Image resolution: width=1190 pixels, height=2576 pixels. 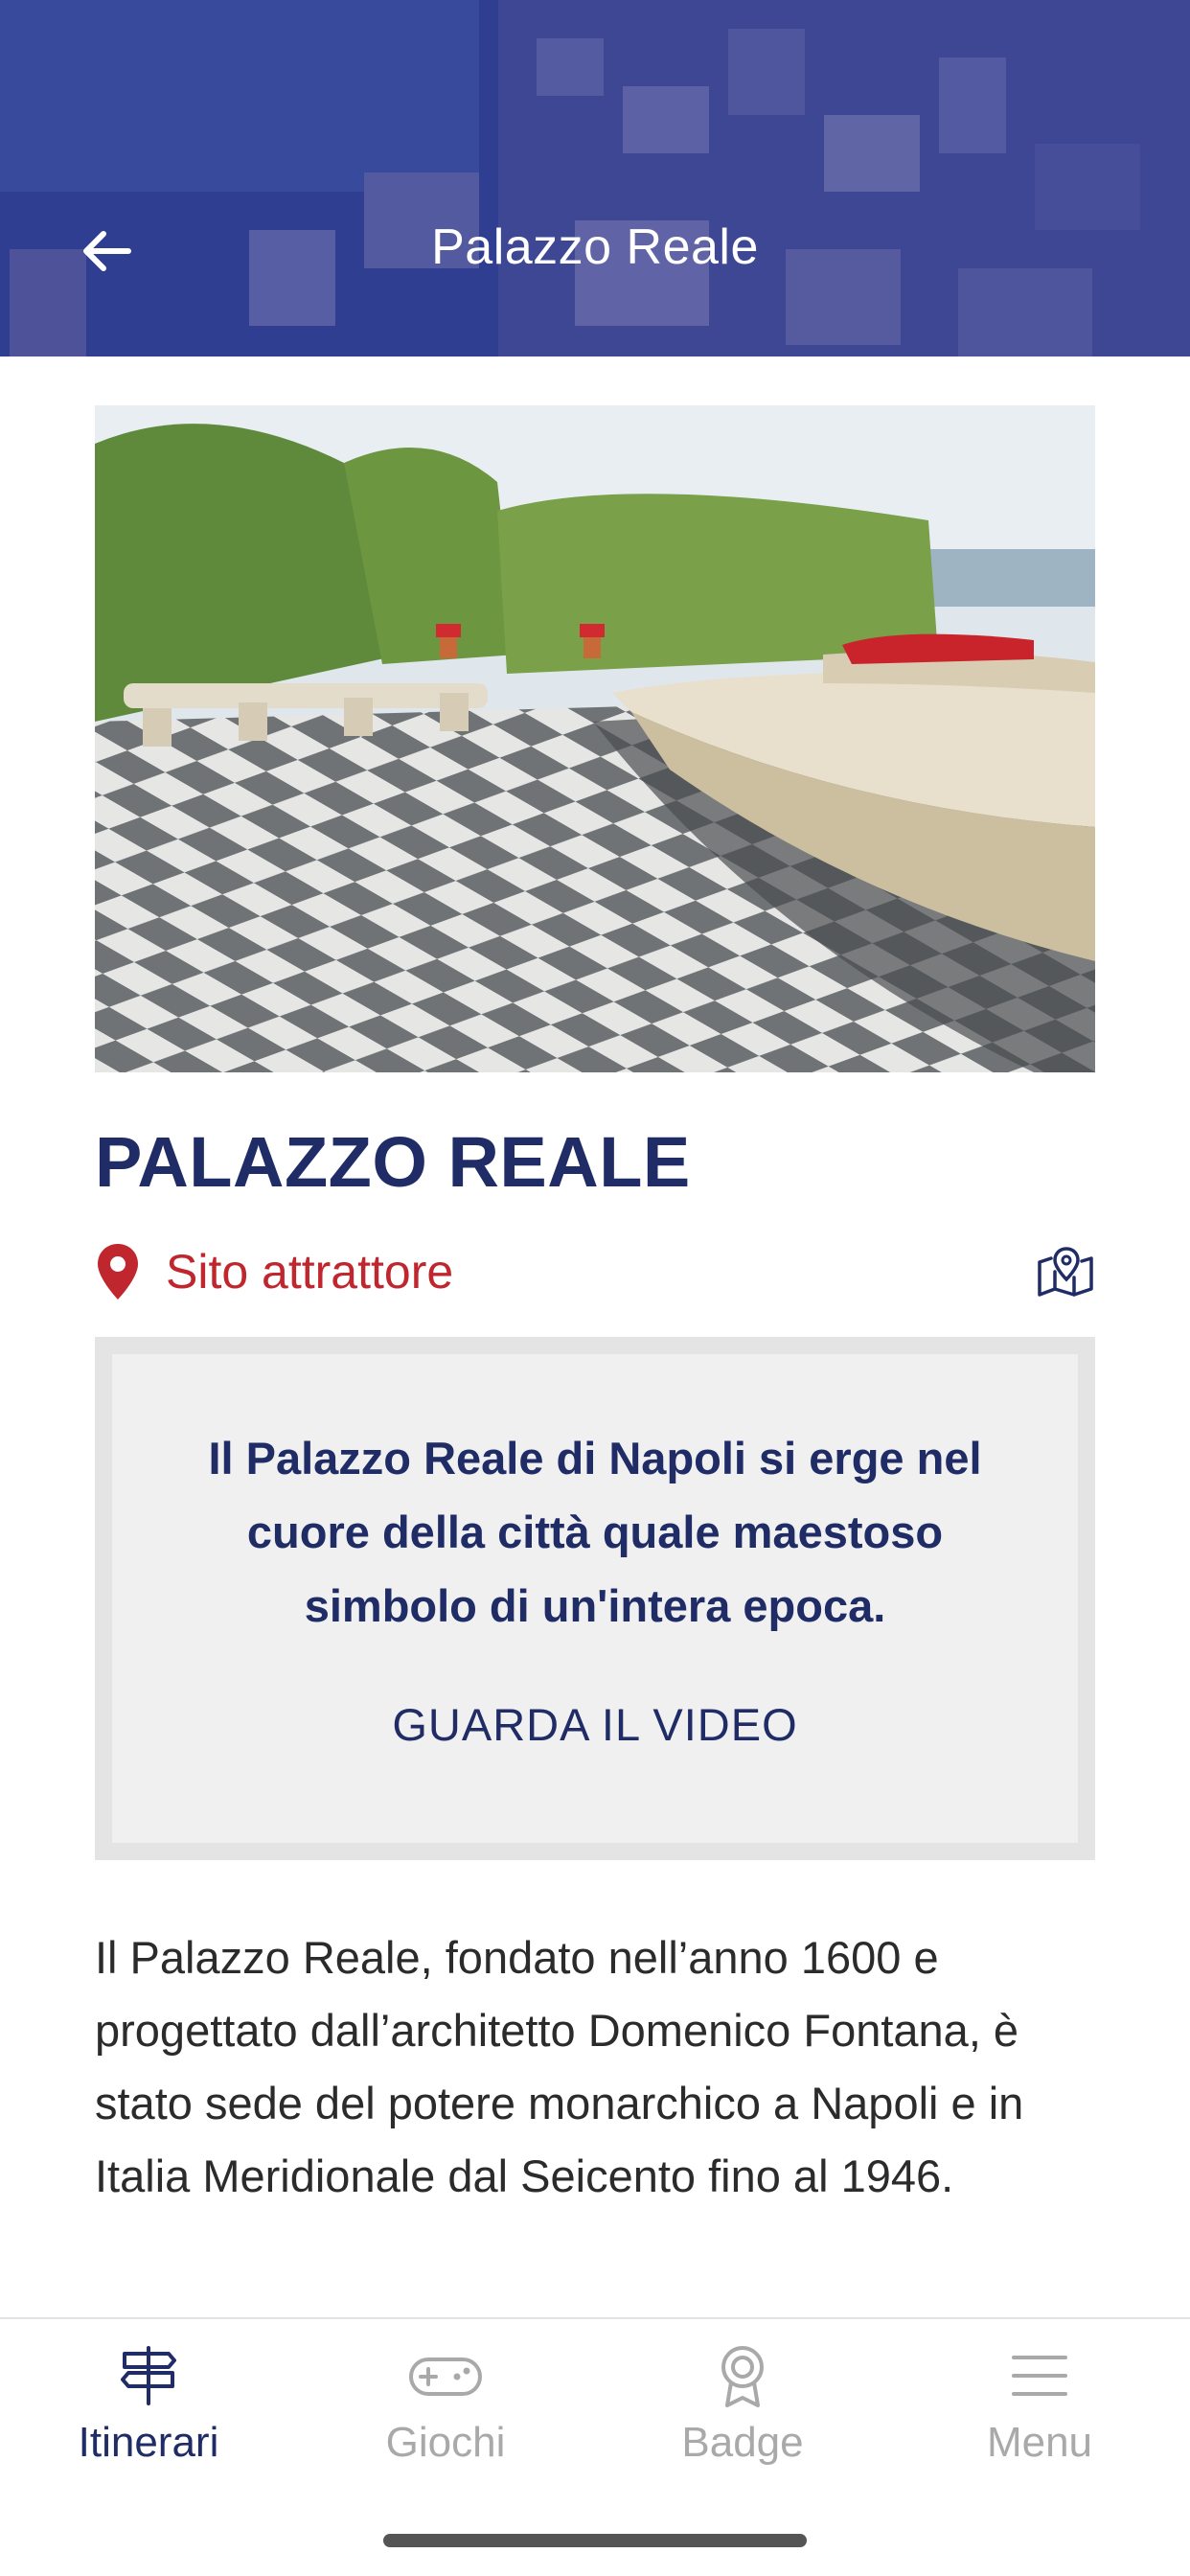 I want to click on tab-giochi-label: Giochi, so click(x=445, y=2442).